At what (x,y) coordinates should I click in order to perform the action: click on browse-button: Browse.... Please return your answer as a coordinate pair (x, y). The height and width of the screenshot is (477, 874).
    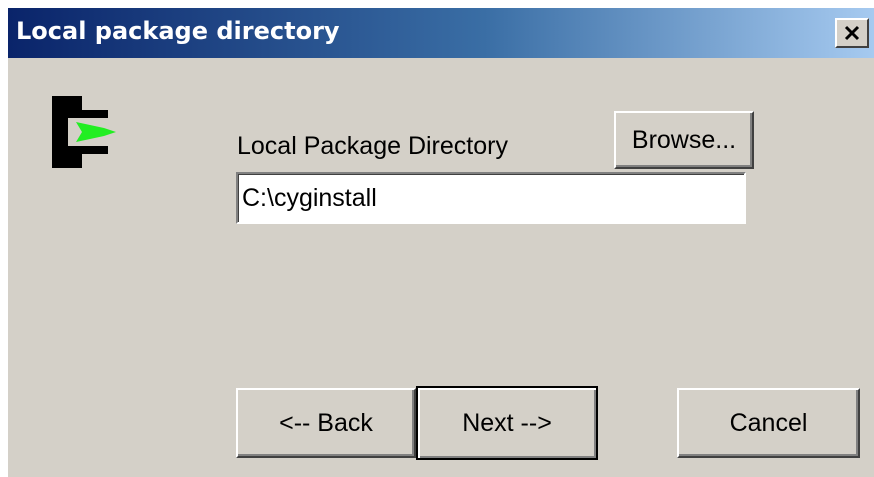
    Looking at the image, I should click on (684, 140).